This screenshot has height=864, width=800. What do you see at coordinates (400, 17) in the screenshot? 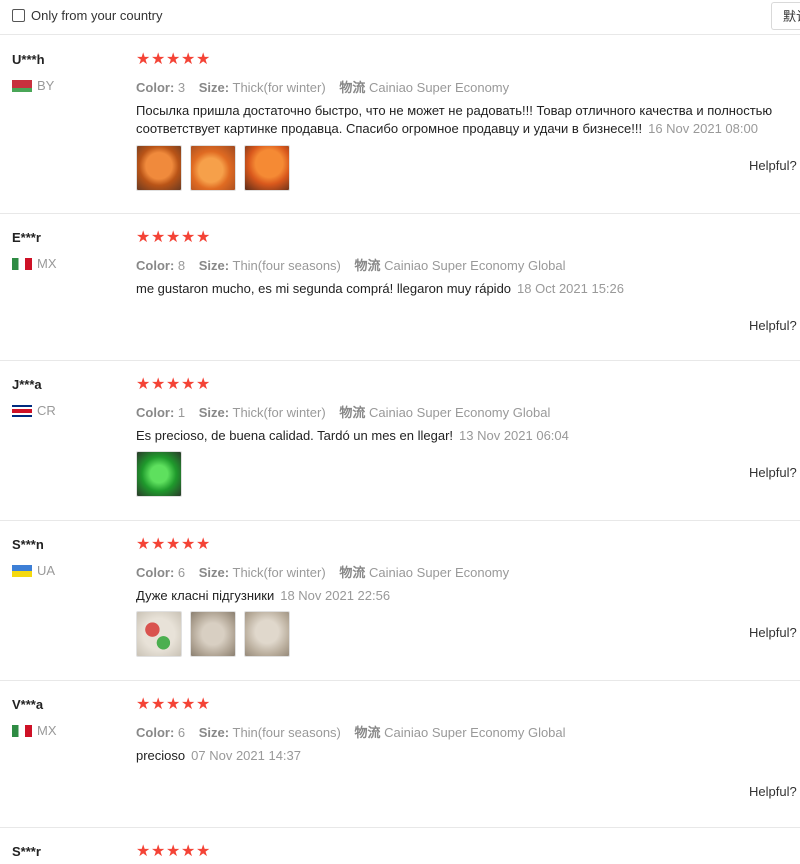
I see `filter-bar: Only from your country 默认` at bounding box center [400, 17].